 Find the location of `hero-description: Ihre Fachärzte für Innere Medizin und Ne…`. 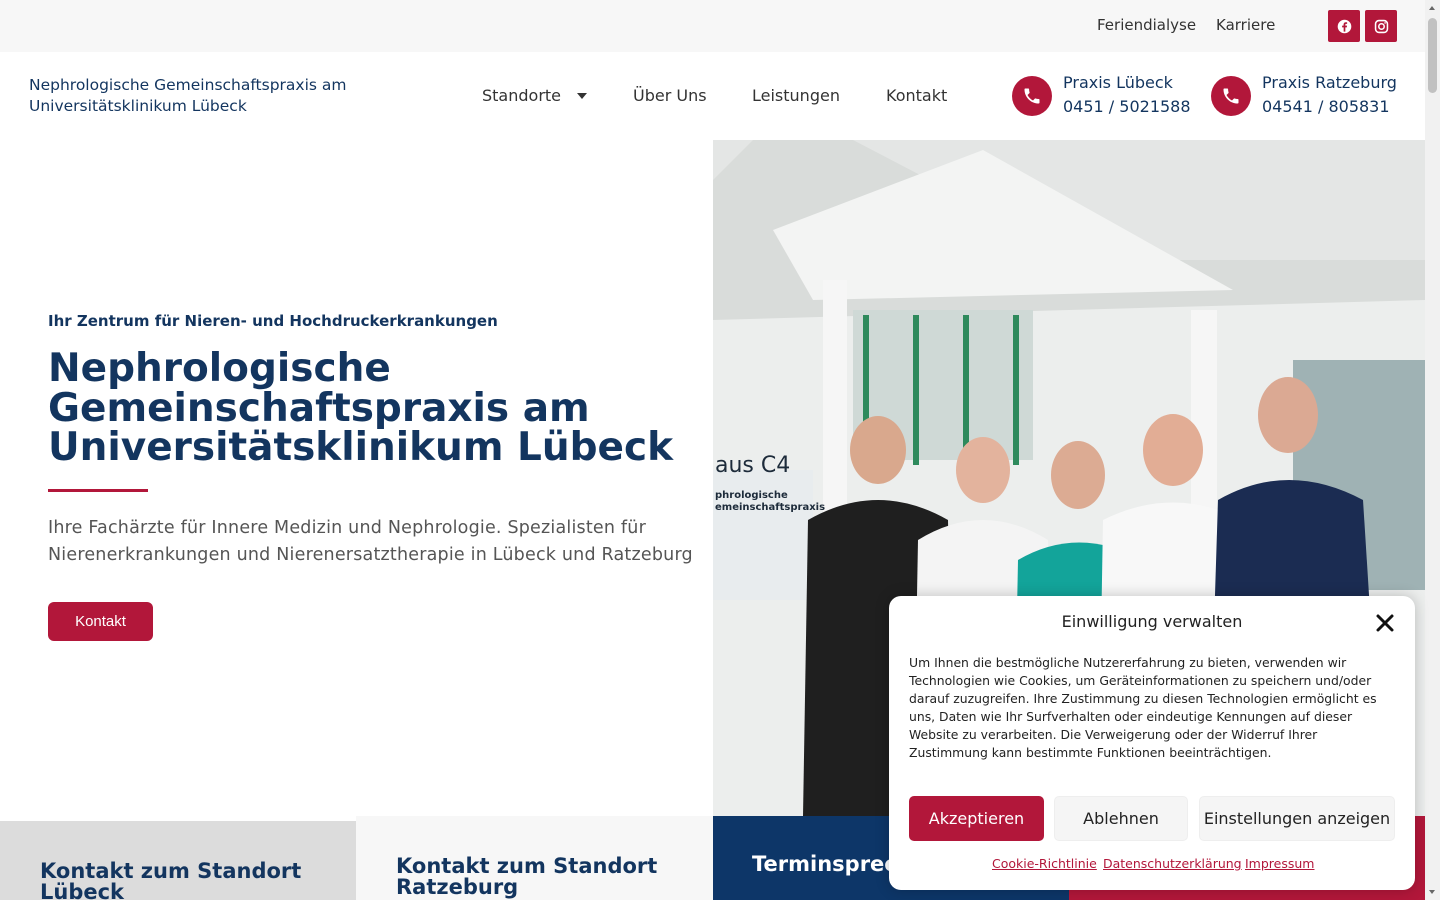

hero-description: Ihre Fachärzte für Innere Medizin und Ne… is located at coordinates (370, 541).